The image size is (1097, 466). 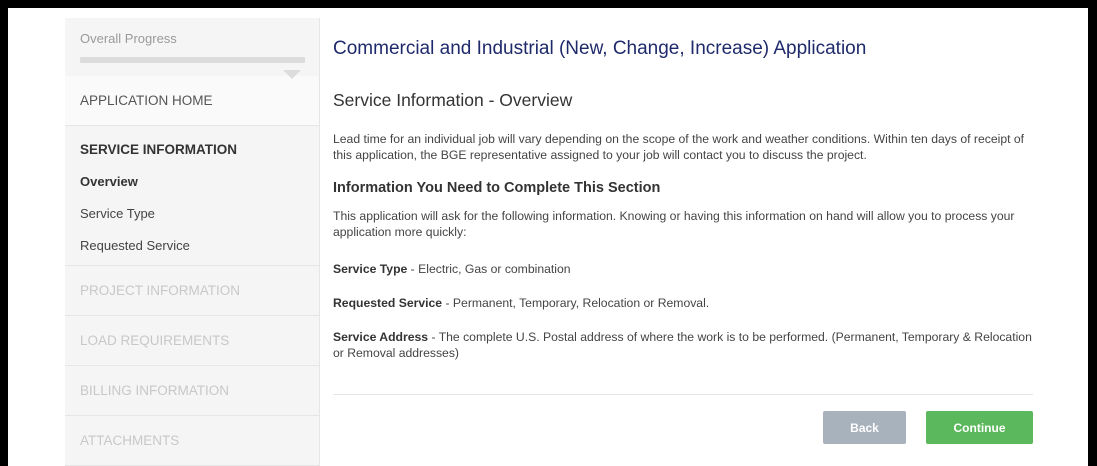 I want to click on requirement-label: Service Address, so click(x=381, y=337).